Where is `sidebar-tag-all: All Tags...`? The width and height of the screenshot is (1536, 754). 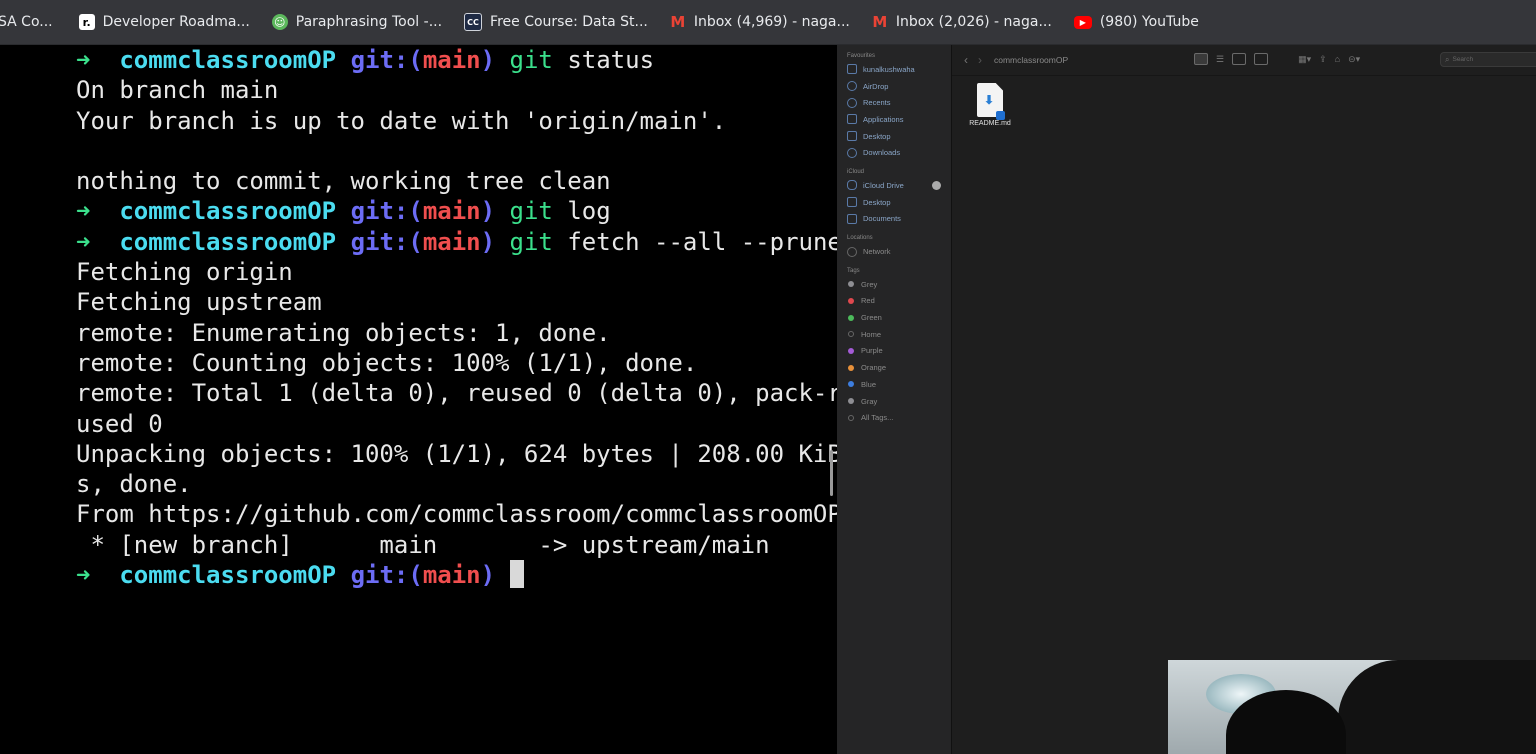 sidebar-tag-all: All Tags... is located at coordinates (894, 417).